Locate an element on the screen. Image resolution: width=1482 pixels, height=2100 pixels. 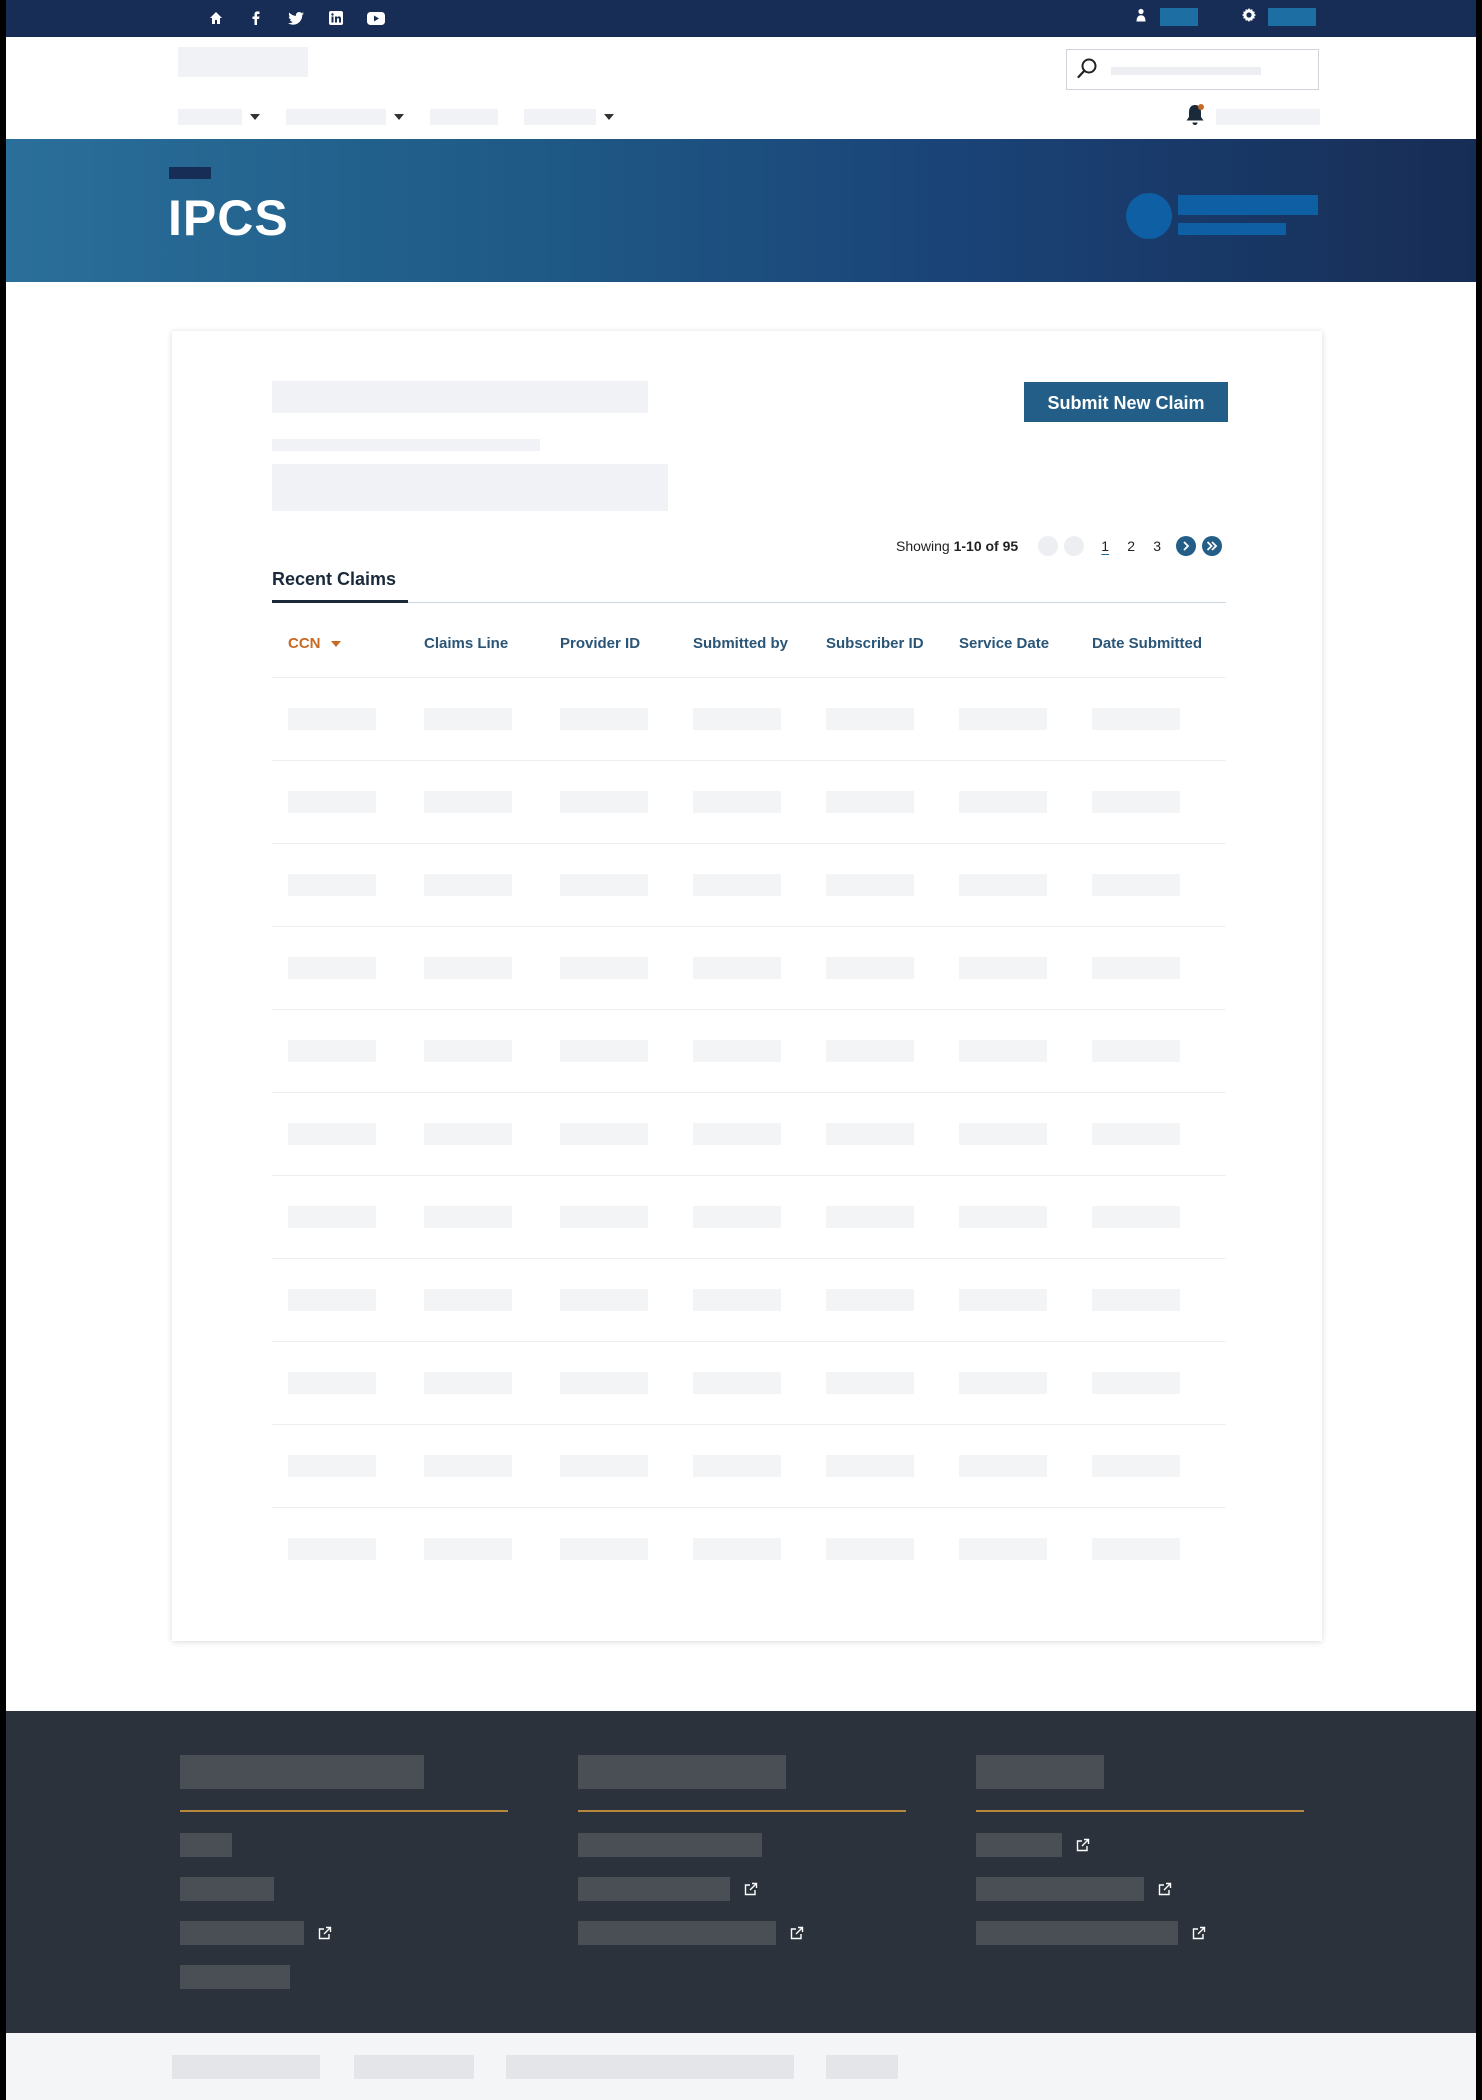
notifications-link is located at coordinates (1268, 117).